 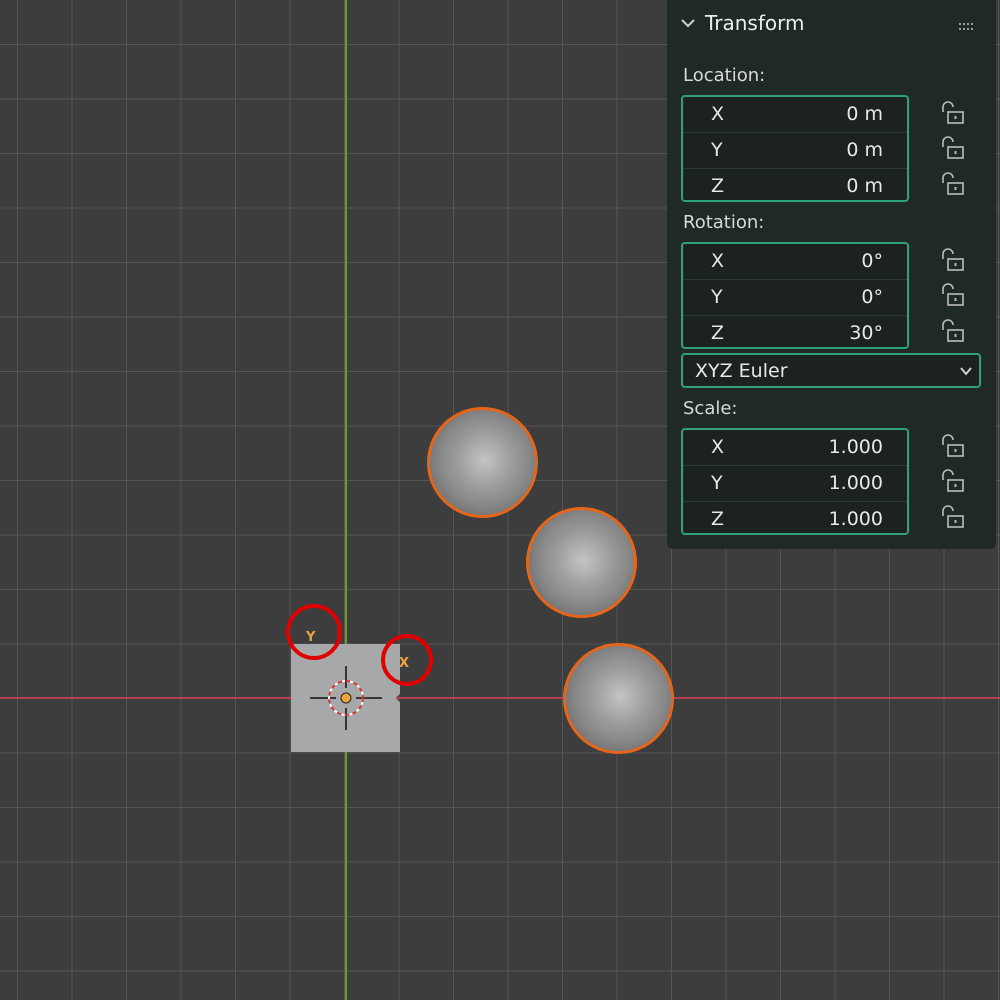 I want to click on annotation-circle-x, so click(x=407, y=660).